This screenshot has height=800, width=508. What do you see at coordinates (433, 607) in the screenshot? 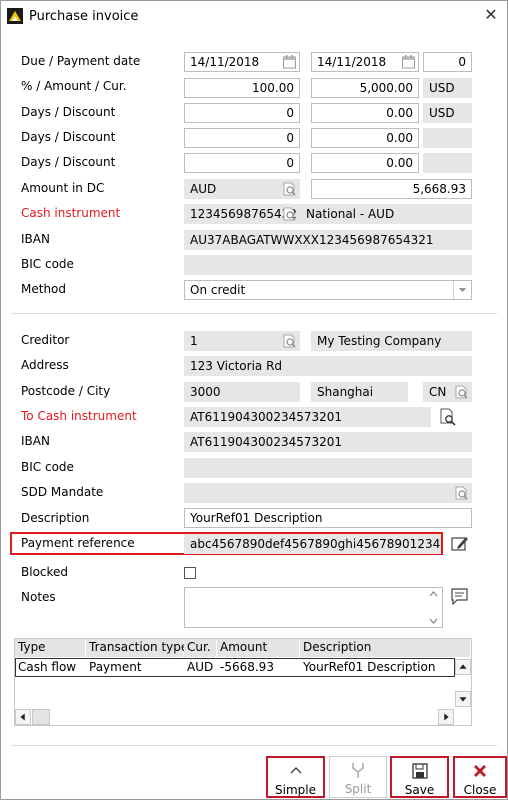
I see `notes-scrollbar` at bounding box center [433, 607].